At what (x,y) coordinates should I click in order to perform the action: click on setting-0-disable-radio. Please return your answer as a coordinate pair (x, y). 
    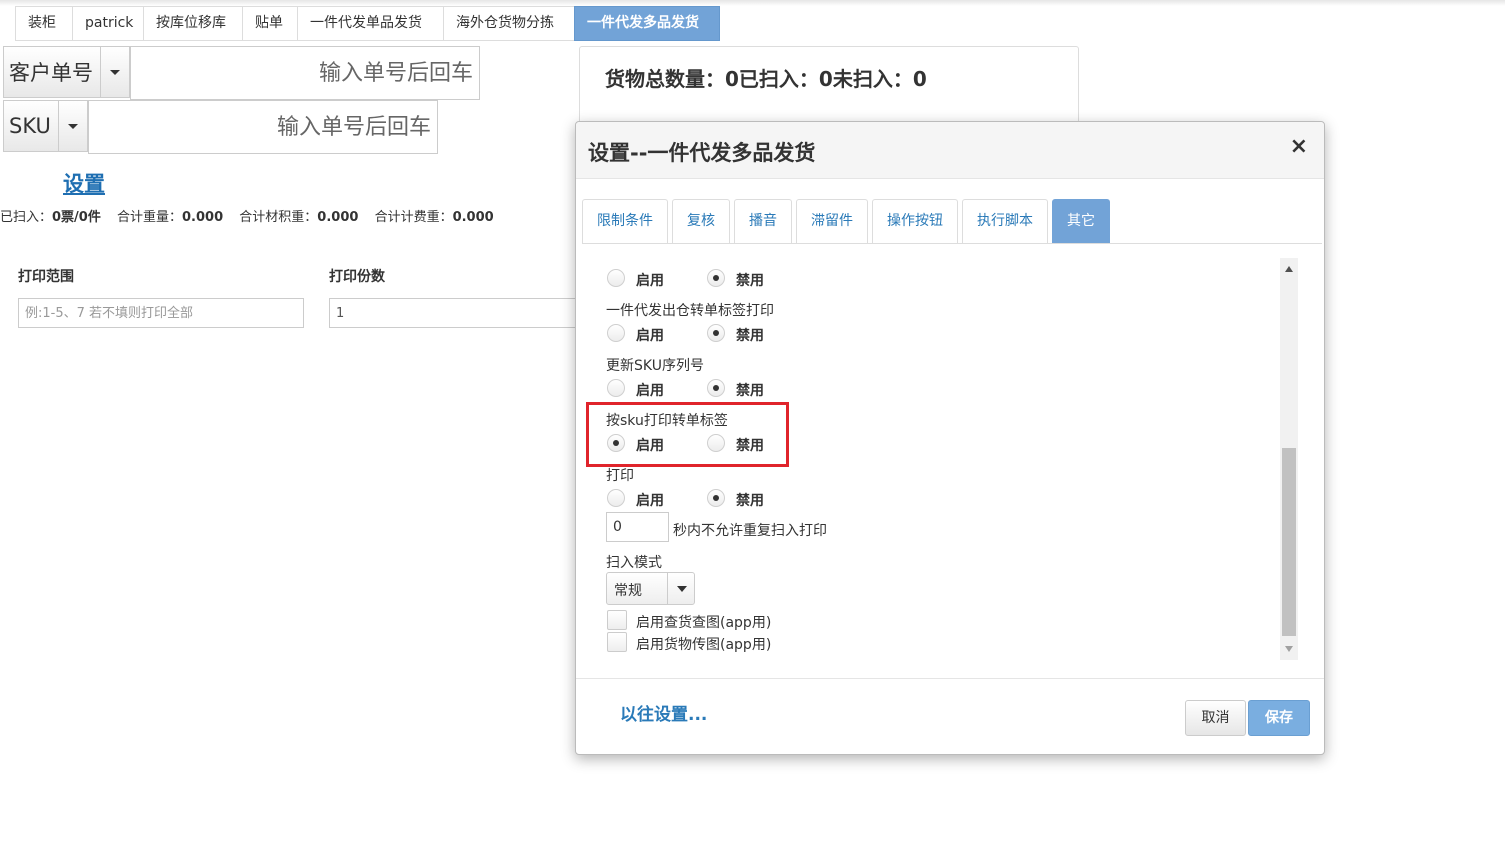
    Looking at the image, I should click on (716, 278).